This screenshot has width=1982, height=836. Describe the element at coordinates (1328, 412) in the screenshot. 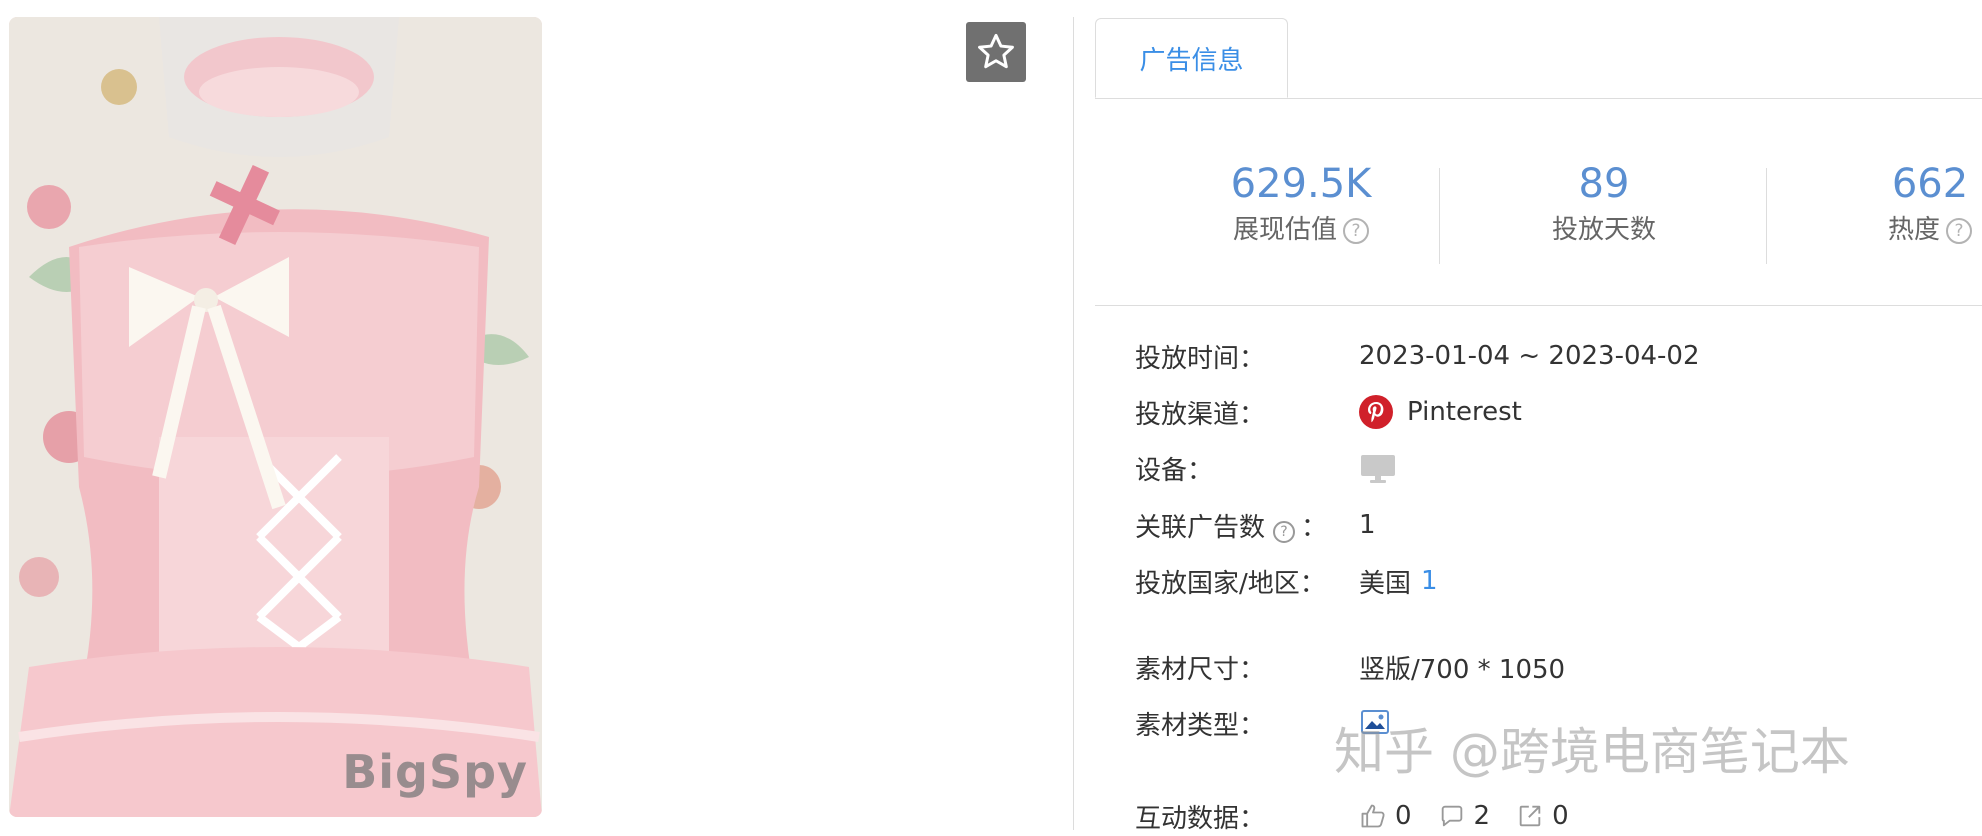

I see `detail-row-channel: 投放渠道： Pinterest` at that location.